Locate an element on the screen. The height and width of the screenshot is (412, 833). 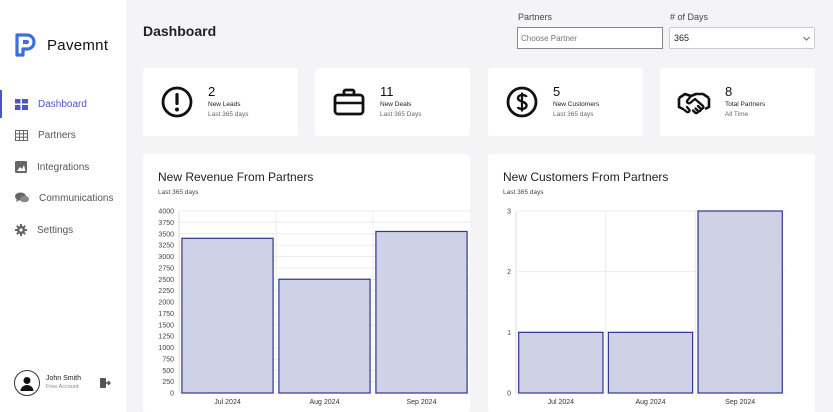
page-title: Dashboard is located at coordinates (180, 31).